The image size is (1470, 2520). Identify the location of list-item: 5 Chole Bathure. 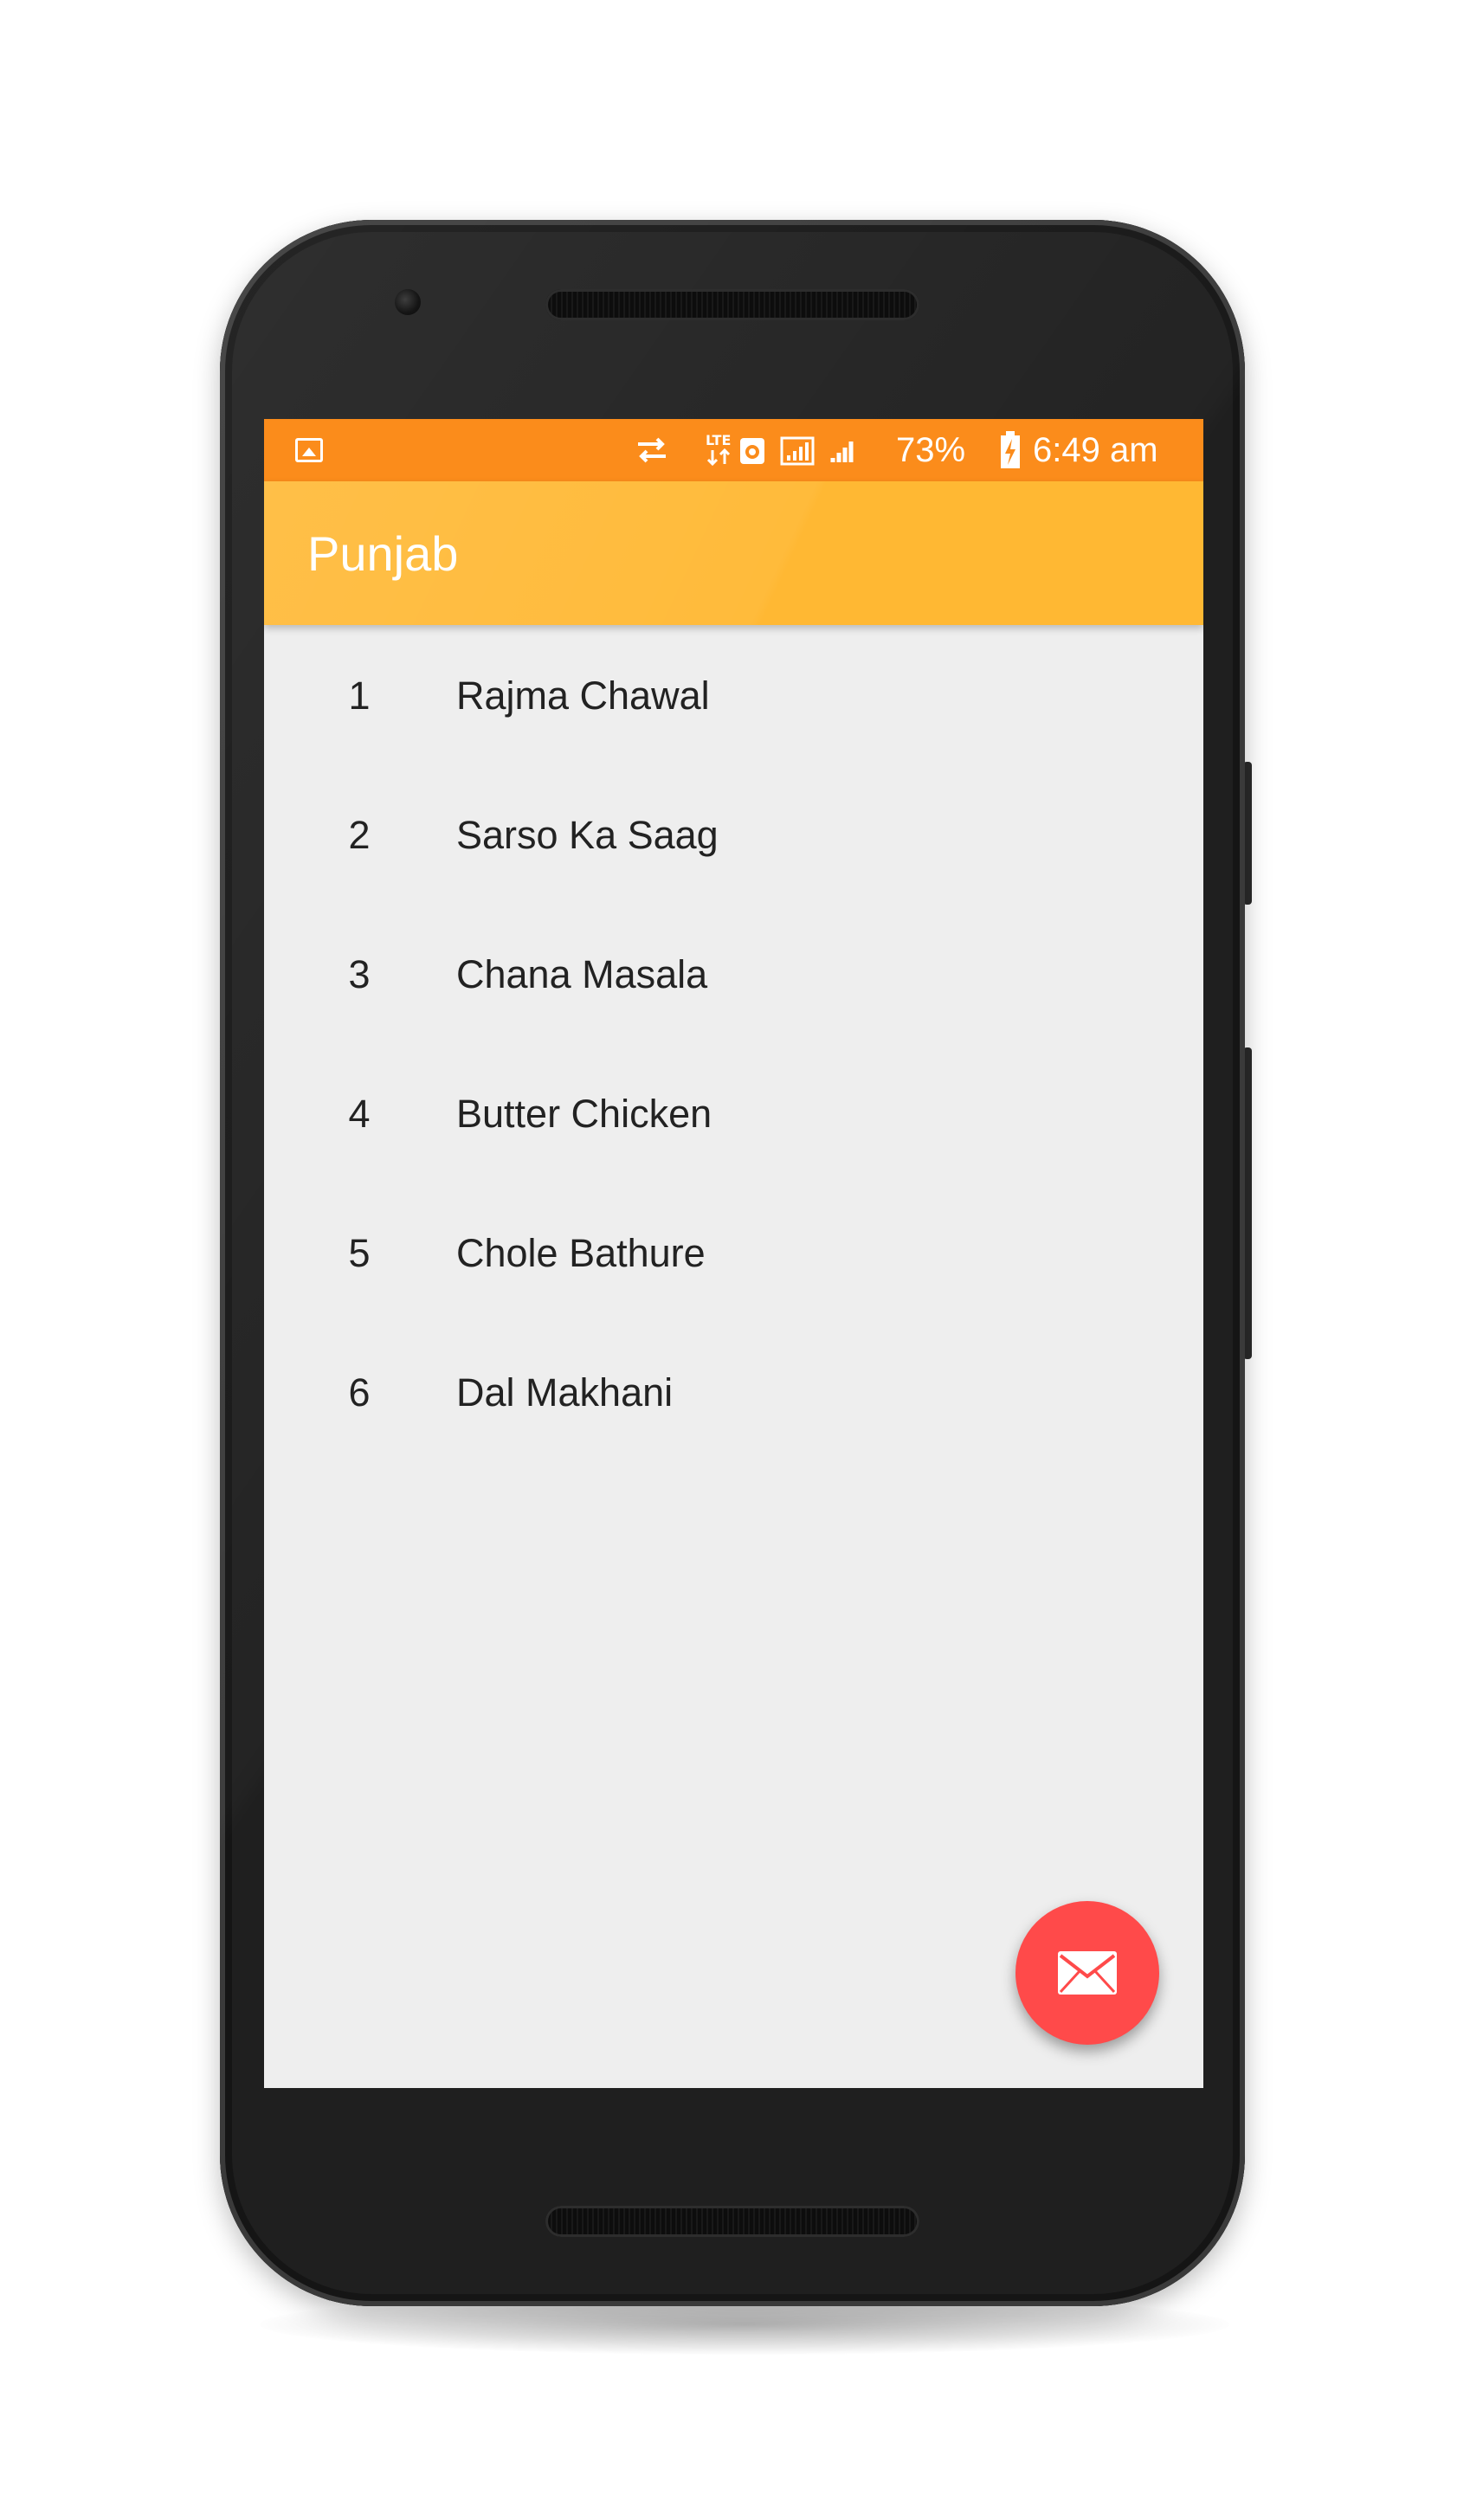
(733, 1252).